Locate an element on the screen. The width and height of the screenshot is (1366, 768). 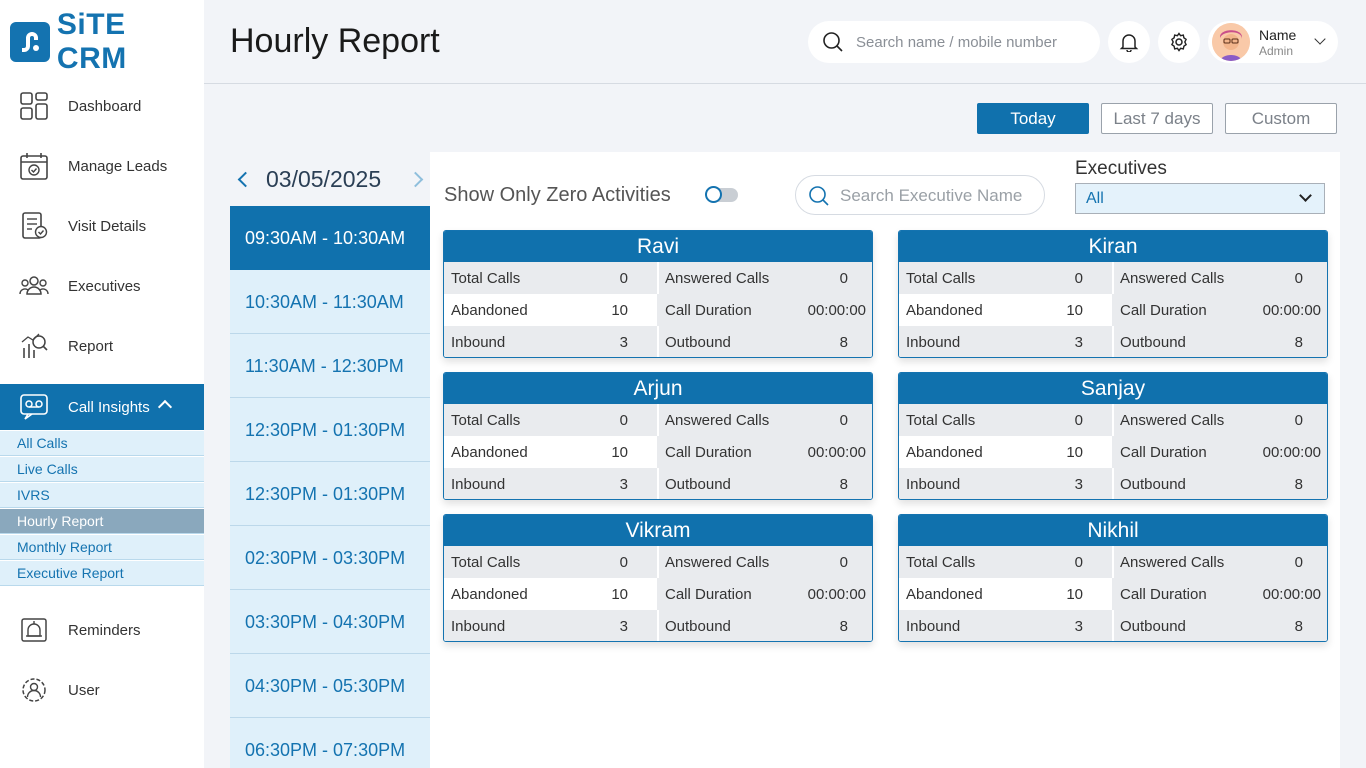
sidebar-item-call-insights: Call Insights is located at coordinates (102, 407).